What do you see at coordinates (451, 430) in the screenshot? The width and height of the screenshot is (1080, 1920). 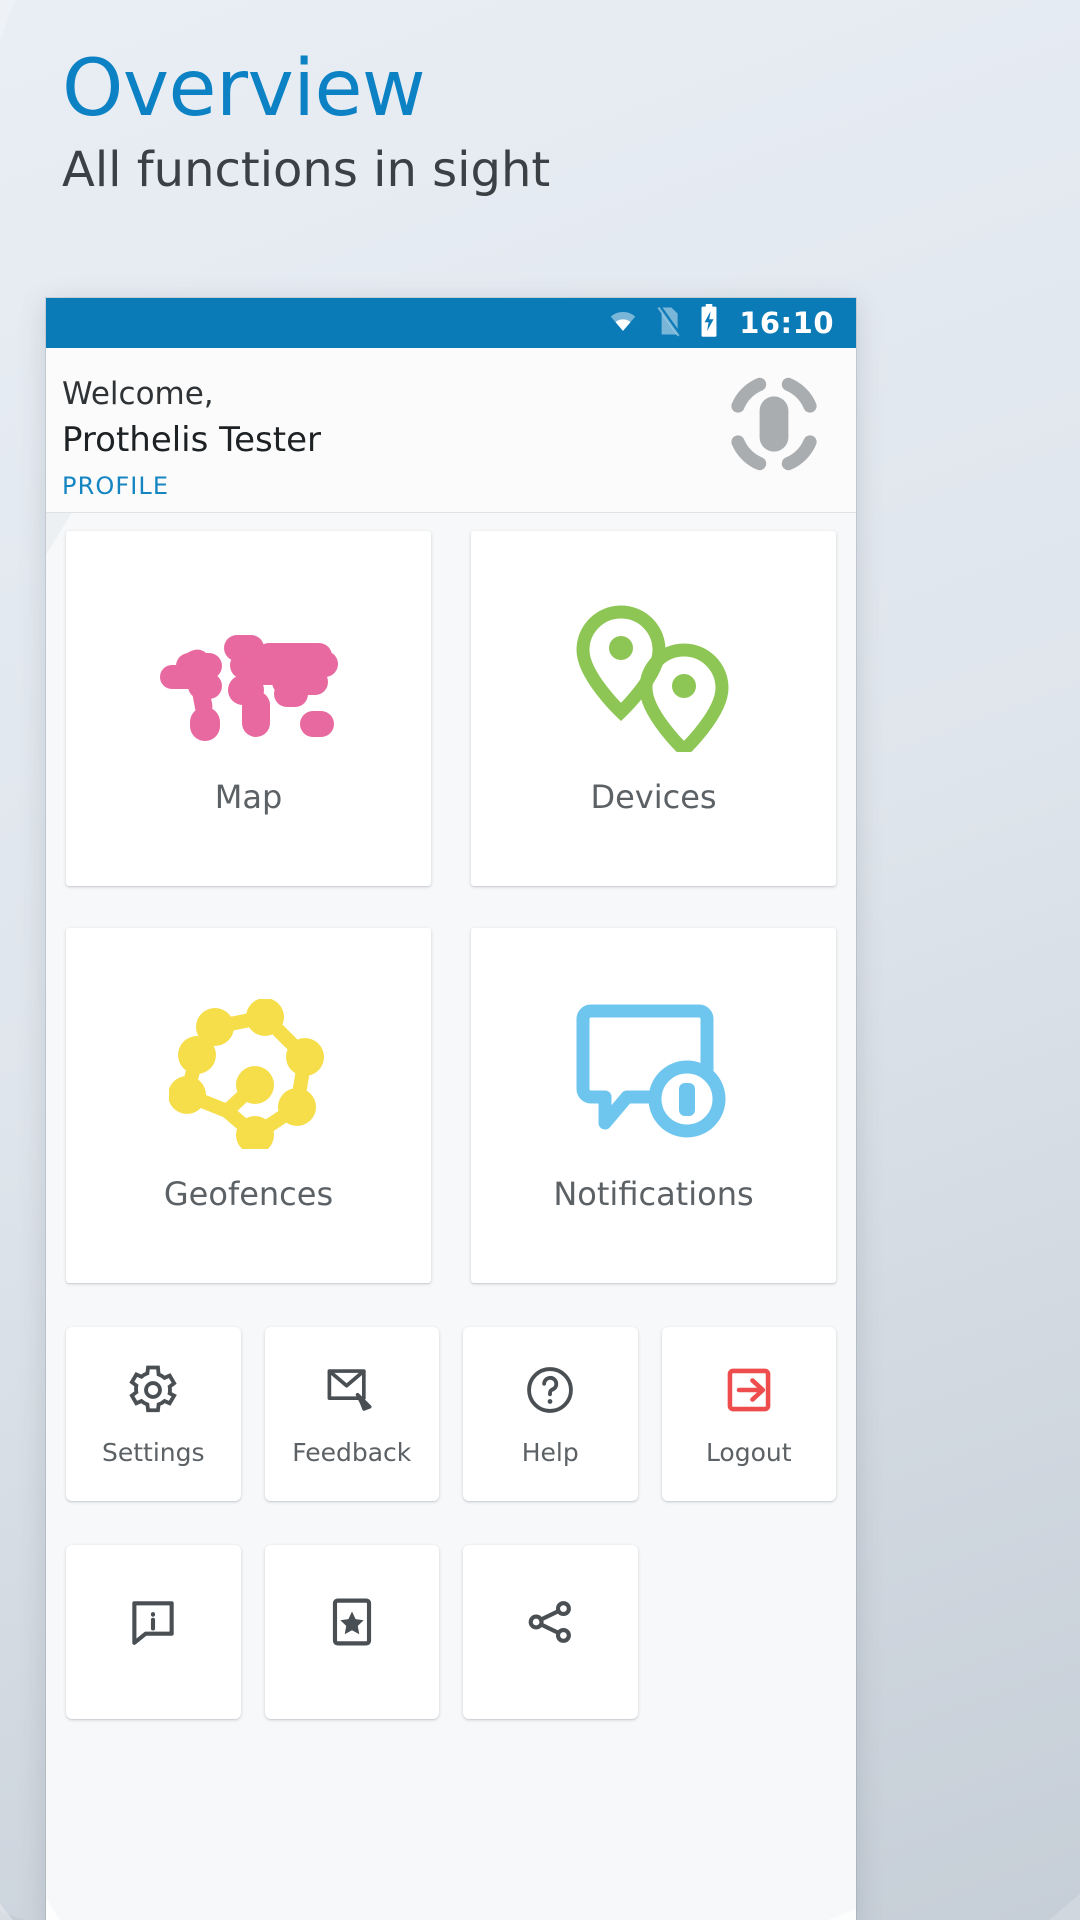 I see `welcome-bar: Welcome, Prothelis Tester PROFILE` at bounding box center [451, 430].